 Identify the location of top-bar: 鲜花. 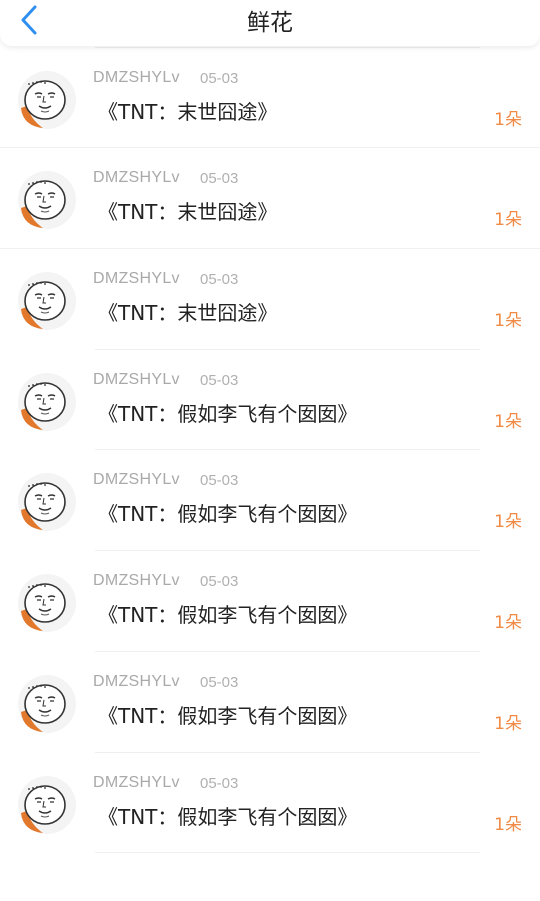
(270, 23).